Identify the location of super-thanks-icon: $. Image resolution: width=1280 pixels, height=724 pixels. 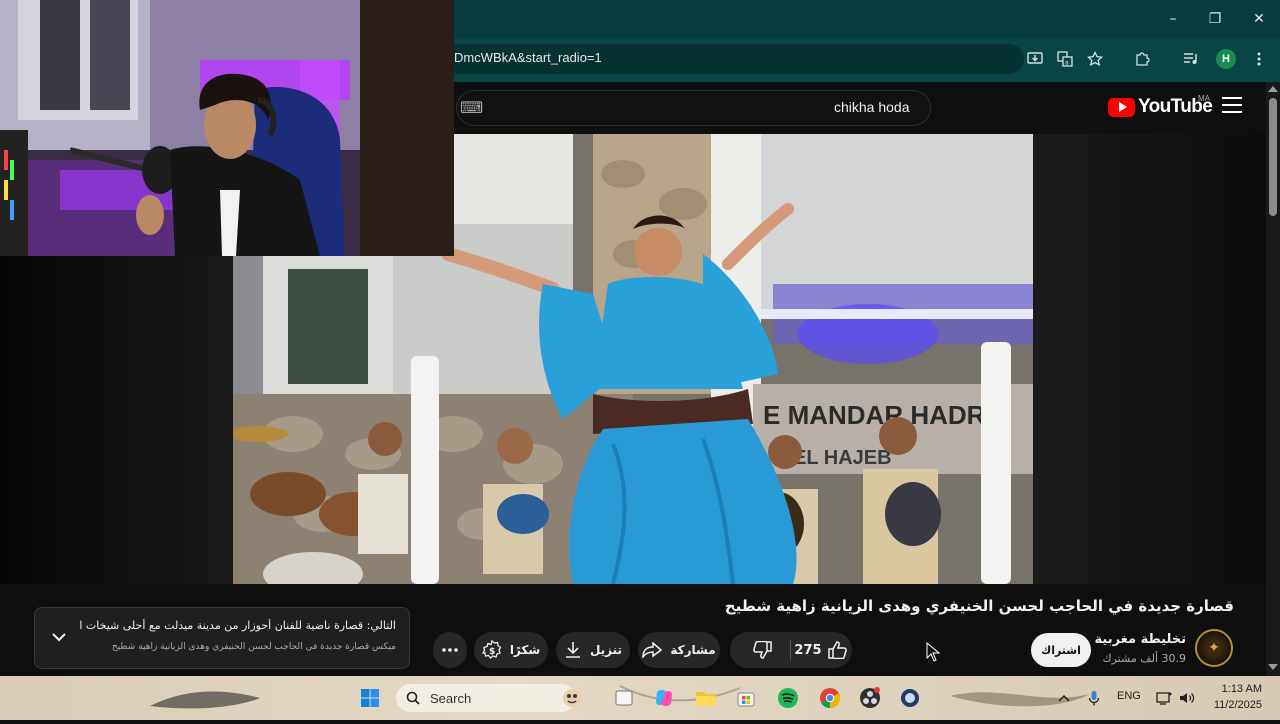
(491, 649).